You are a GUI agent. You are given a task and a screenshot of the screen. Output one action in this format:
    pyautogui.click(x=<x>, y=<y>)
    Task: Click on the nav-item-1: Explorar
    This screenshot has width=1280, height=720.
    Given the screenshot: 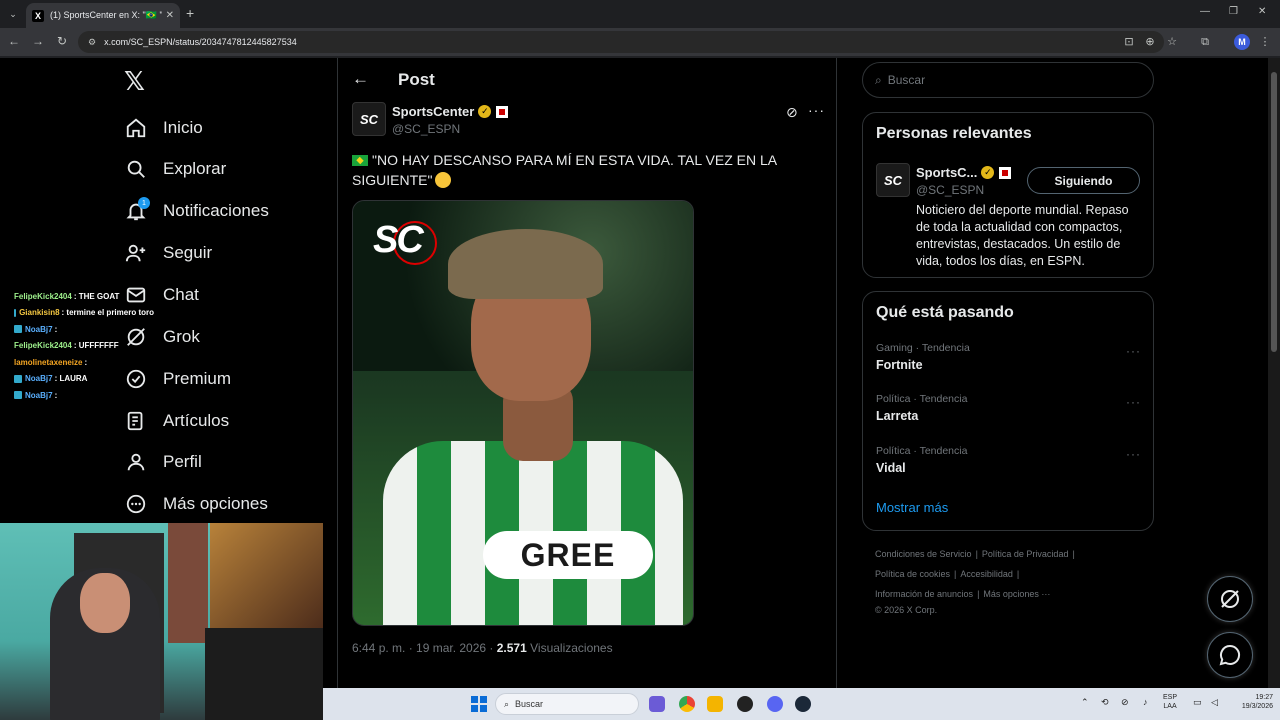 What is the action you would take?
    pyautogui.click(x=175, y=169)
    